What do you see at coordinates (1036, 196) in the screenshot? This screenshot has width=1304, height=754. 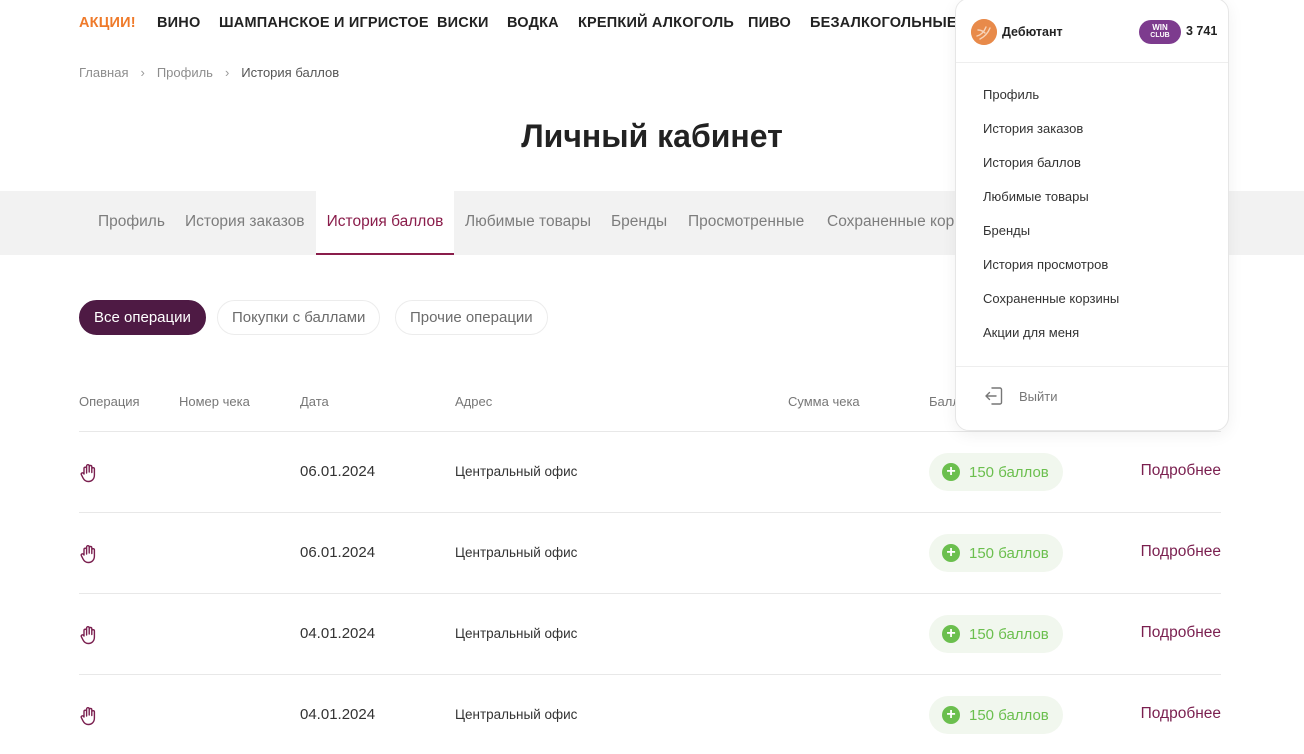 I see `menu-item-favorites: Любимые товары` at bounding box center [1036, 196].